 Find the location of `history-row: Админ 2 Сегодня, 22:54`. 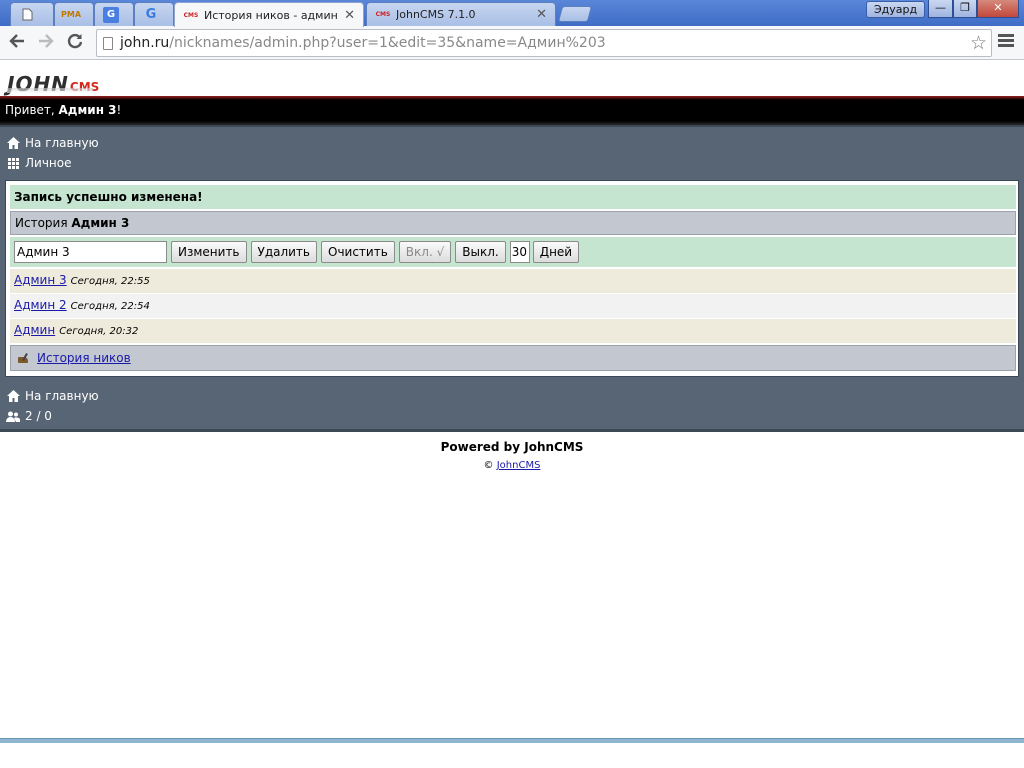

history-row: Админ 2 Сегодня, 22:54 is located at coordinates (513, 306).